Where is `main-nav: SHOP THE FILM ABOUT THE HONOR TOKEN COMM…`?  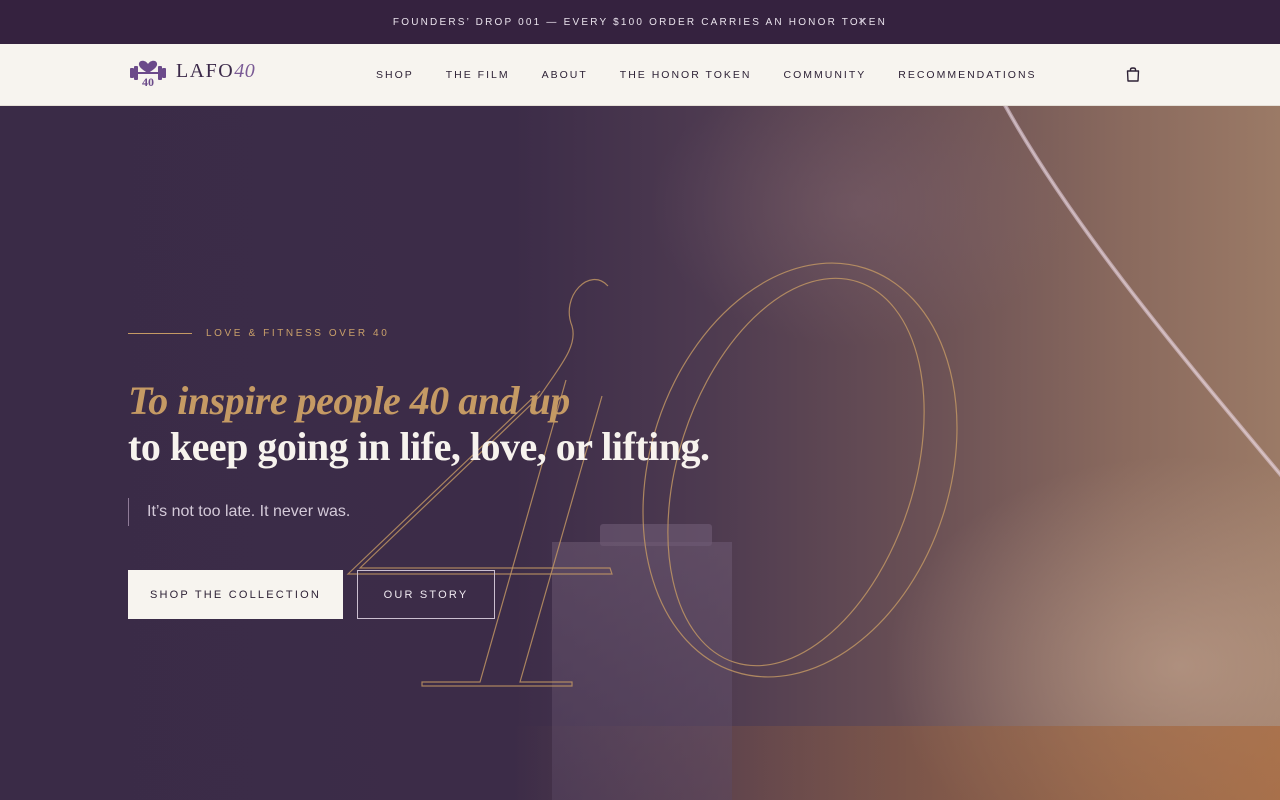 main-nav: SHOP THE FILM ABOUT THE HONOR TOKEN COMM… is located at coordinates (706, 75).